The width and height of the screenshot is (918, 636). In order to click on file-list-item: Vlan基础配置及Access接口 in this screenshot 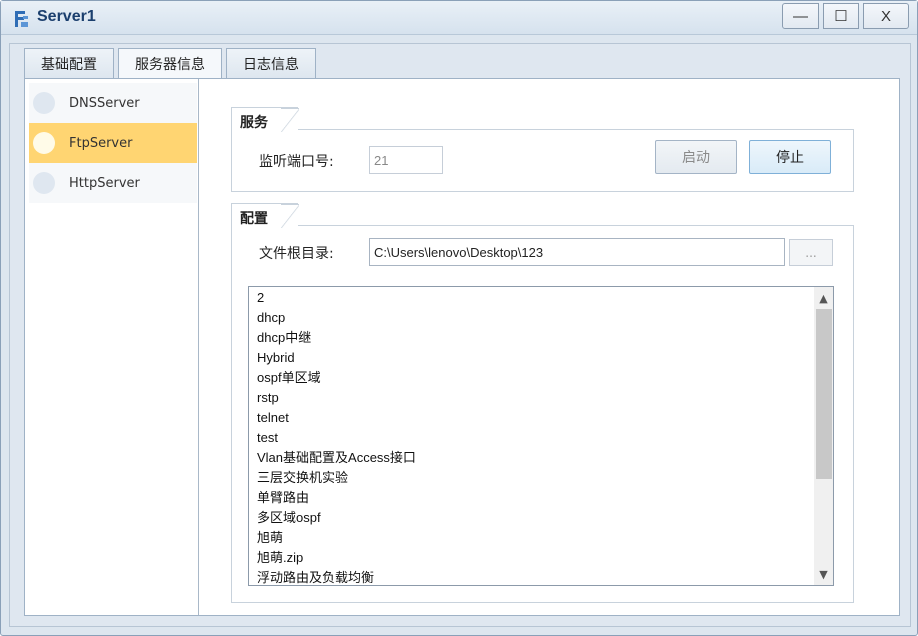, I will do `click(336, 458)`.